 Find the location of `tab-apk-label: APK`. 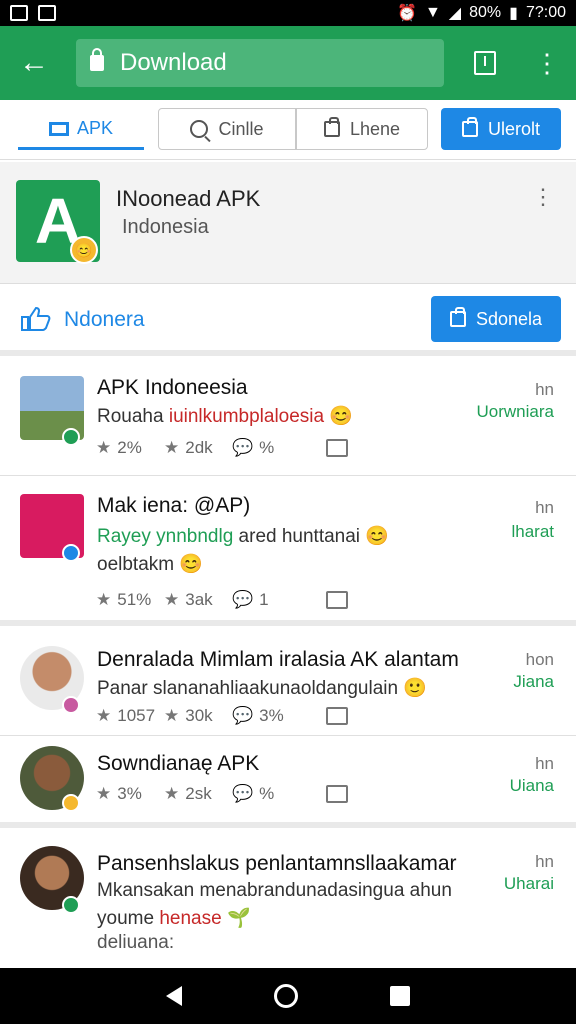

tab-apk-label: APK is located at coordinates (95, 128).